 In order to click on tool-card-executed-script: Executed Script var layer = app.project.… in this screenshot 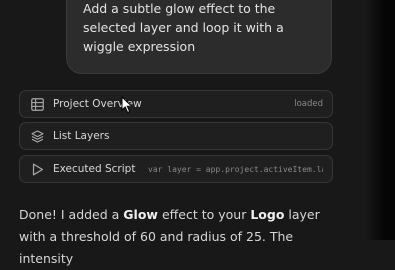, I will do `click(176, 169)`.